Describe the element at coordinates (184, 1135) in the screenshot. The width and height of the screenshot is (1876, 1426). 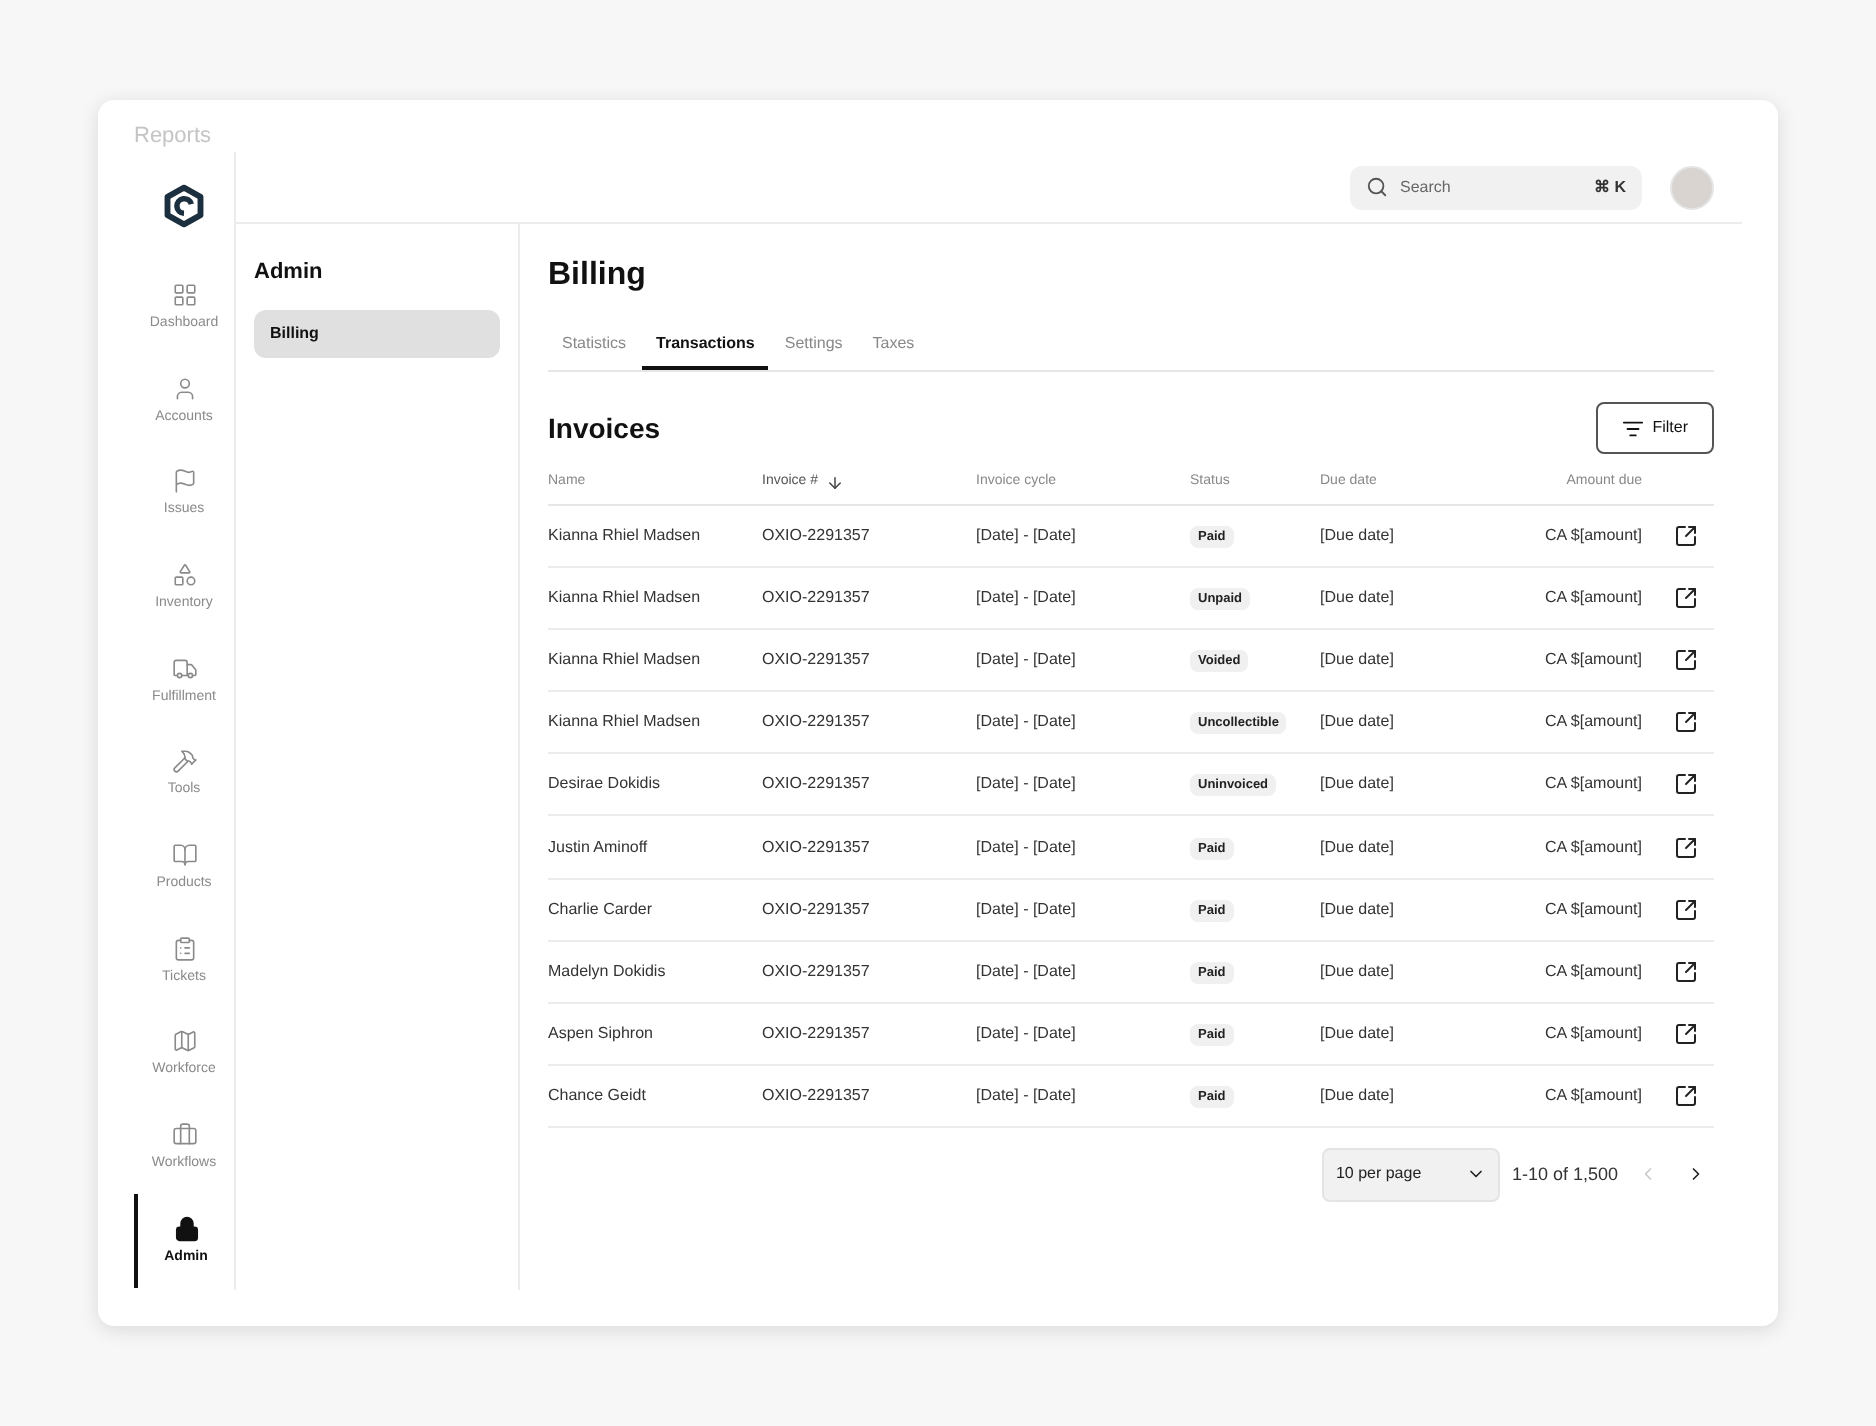
I see `briefcase-icon` at that location.